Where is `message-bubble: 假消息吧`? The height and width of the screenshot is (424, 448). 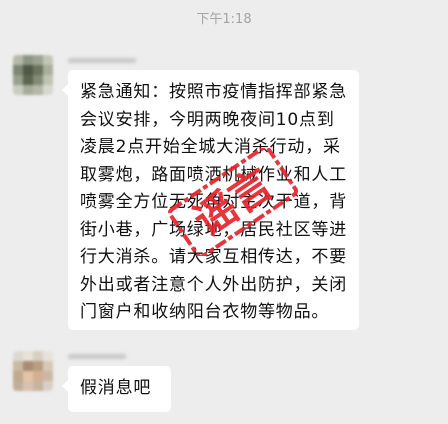
message-bubble: 假消息吧 is located at coordinates (116, 389).